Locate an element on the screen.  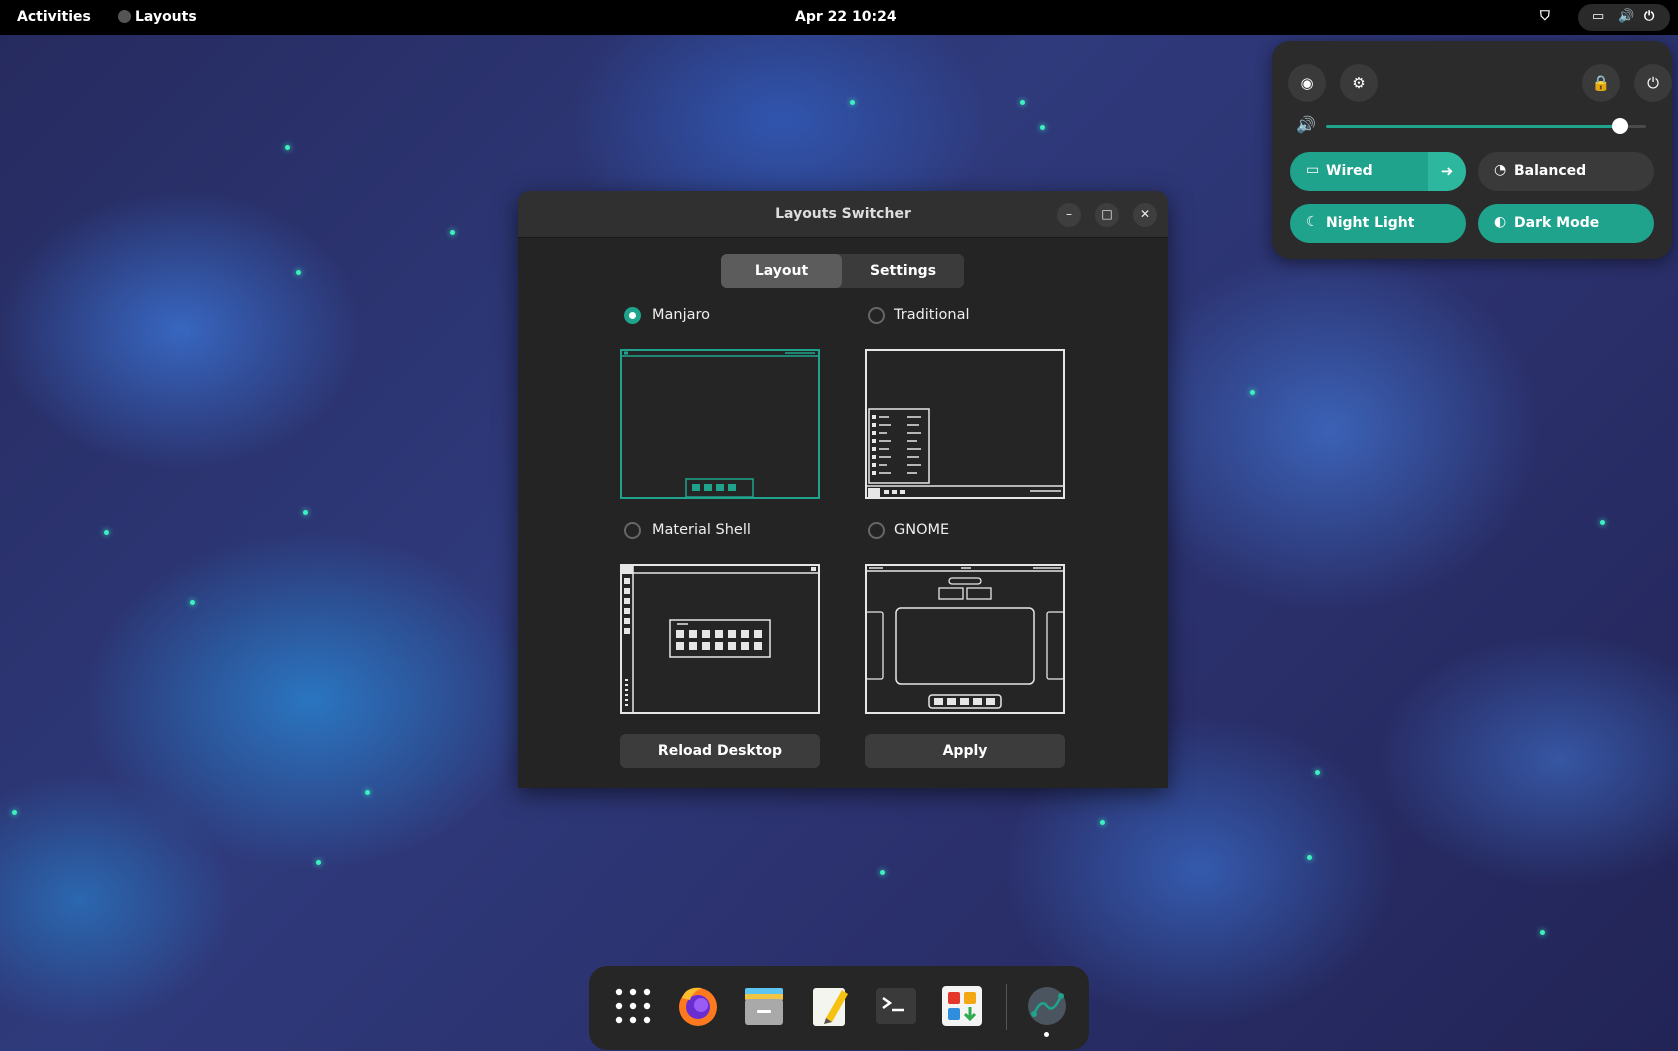
tab-settings: Settings is located at coordinates (903, 271).